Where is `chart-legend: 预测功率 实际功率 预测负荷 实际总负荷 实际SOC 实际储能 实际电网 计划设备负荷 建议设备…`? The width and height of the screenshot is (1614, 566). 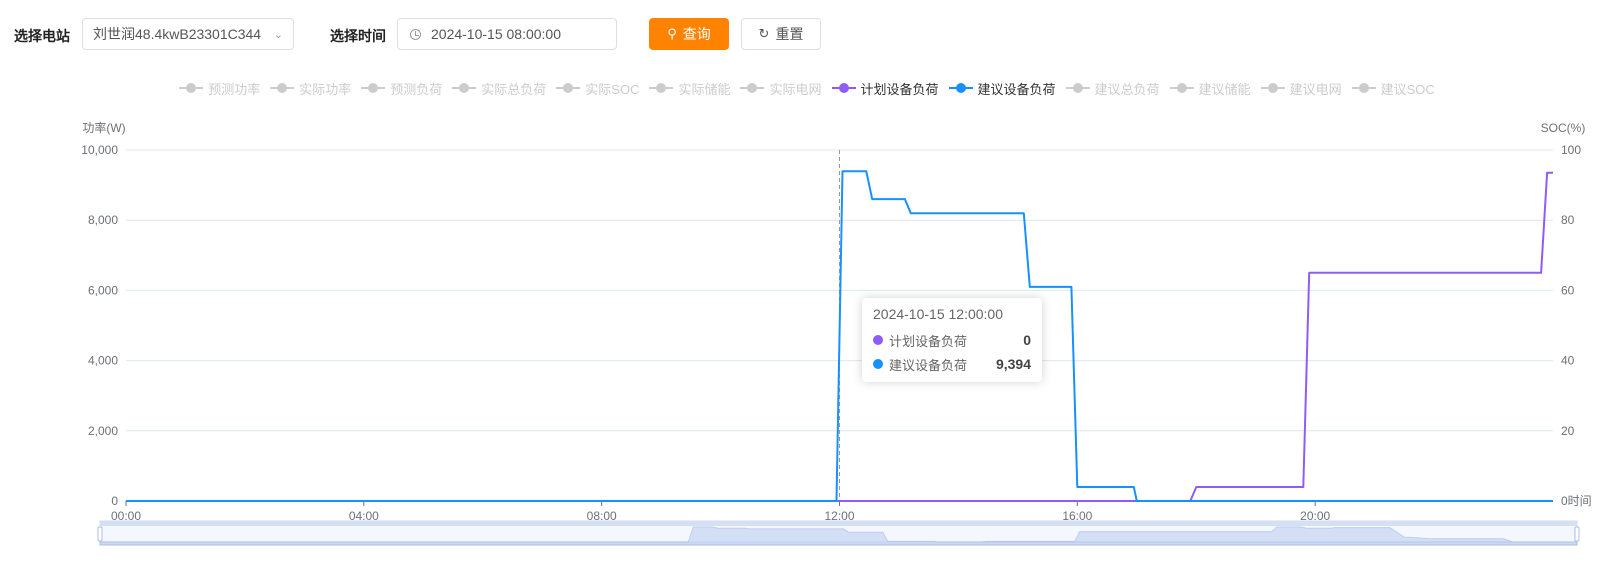 chart-legend: 预测功率 实际功率 预测负荷 实际总负荷 实际SOC 实际储能 实际电网 计划设备负荷 建议设备… is located at coordinates (807, 88).